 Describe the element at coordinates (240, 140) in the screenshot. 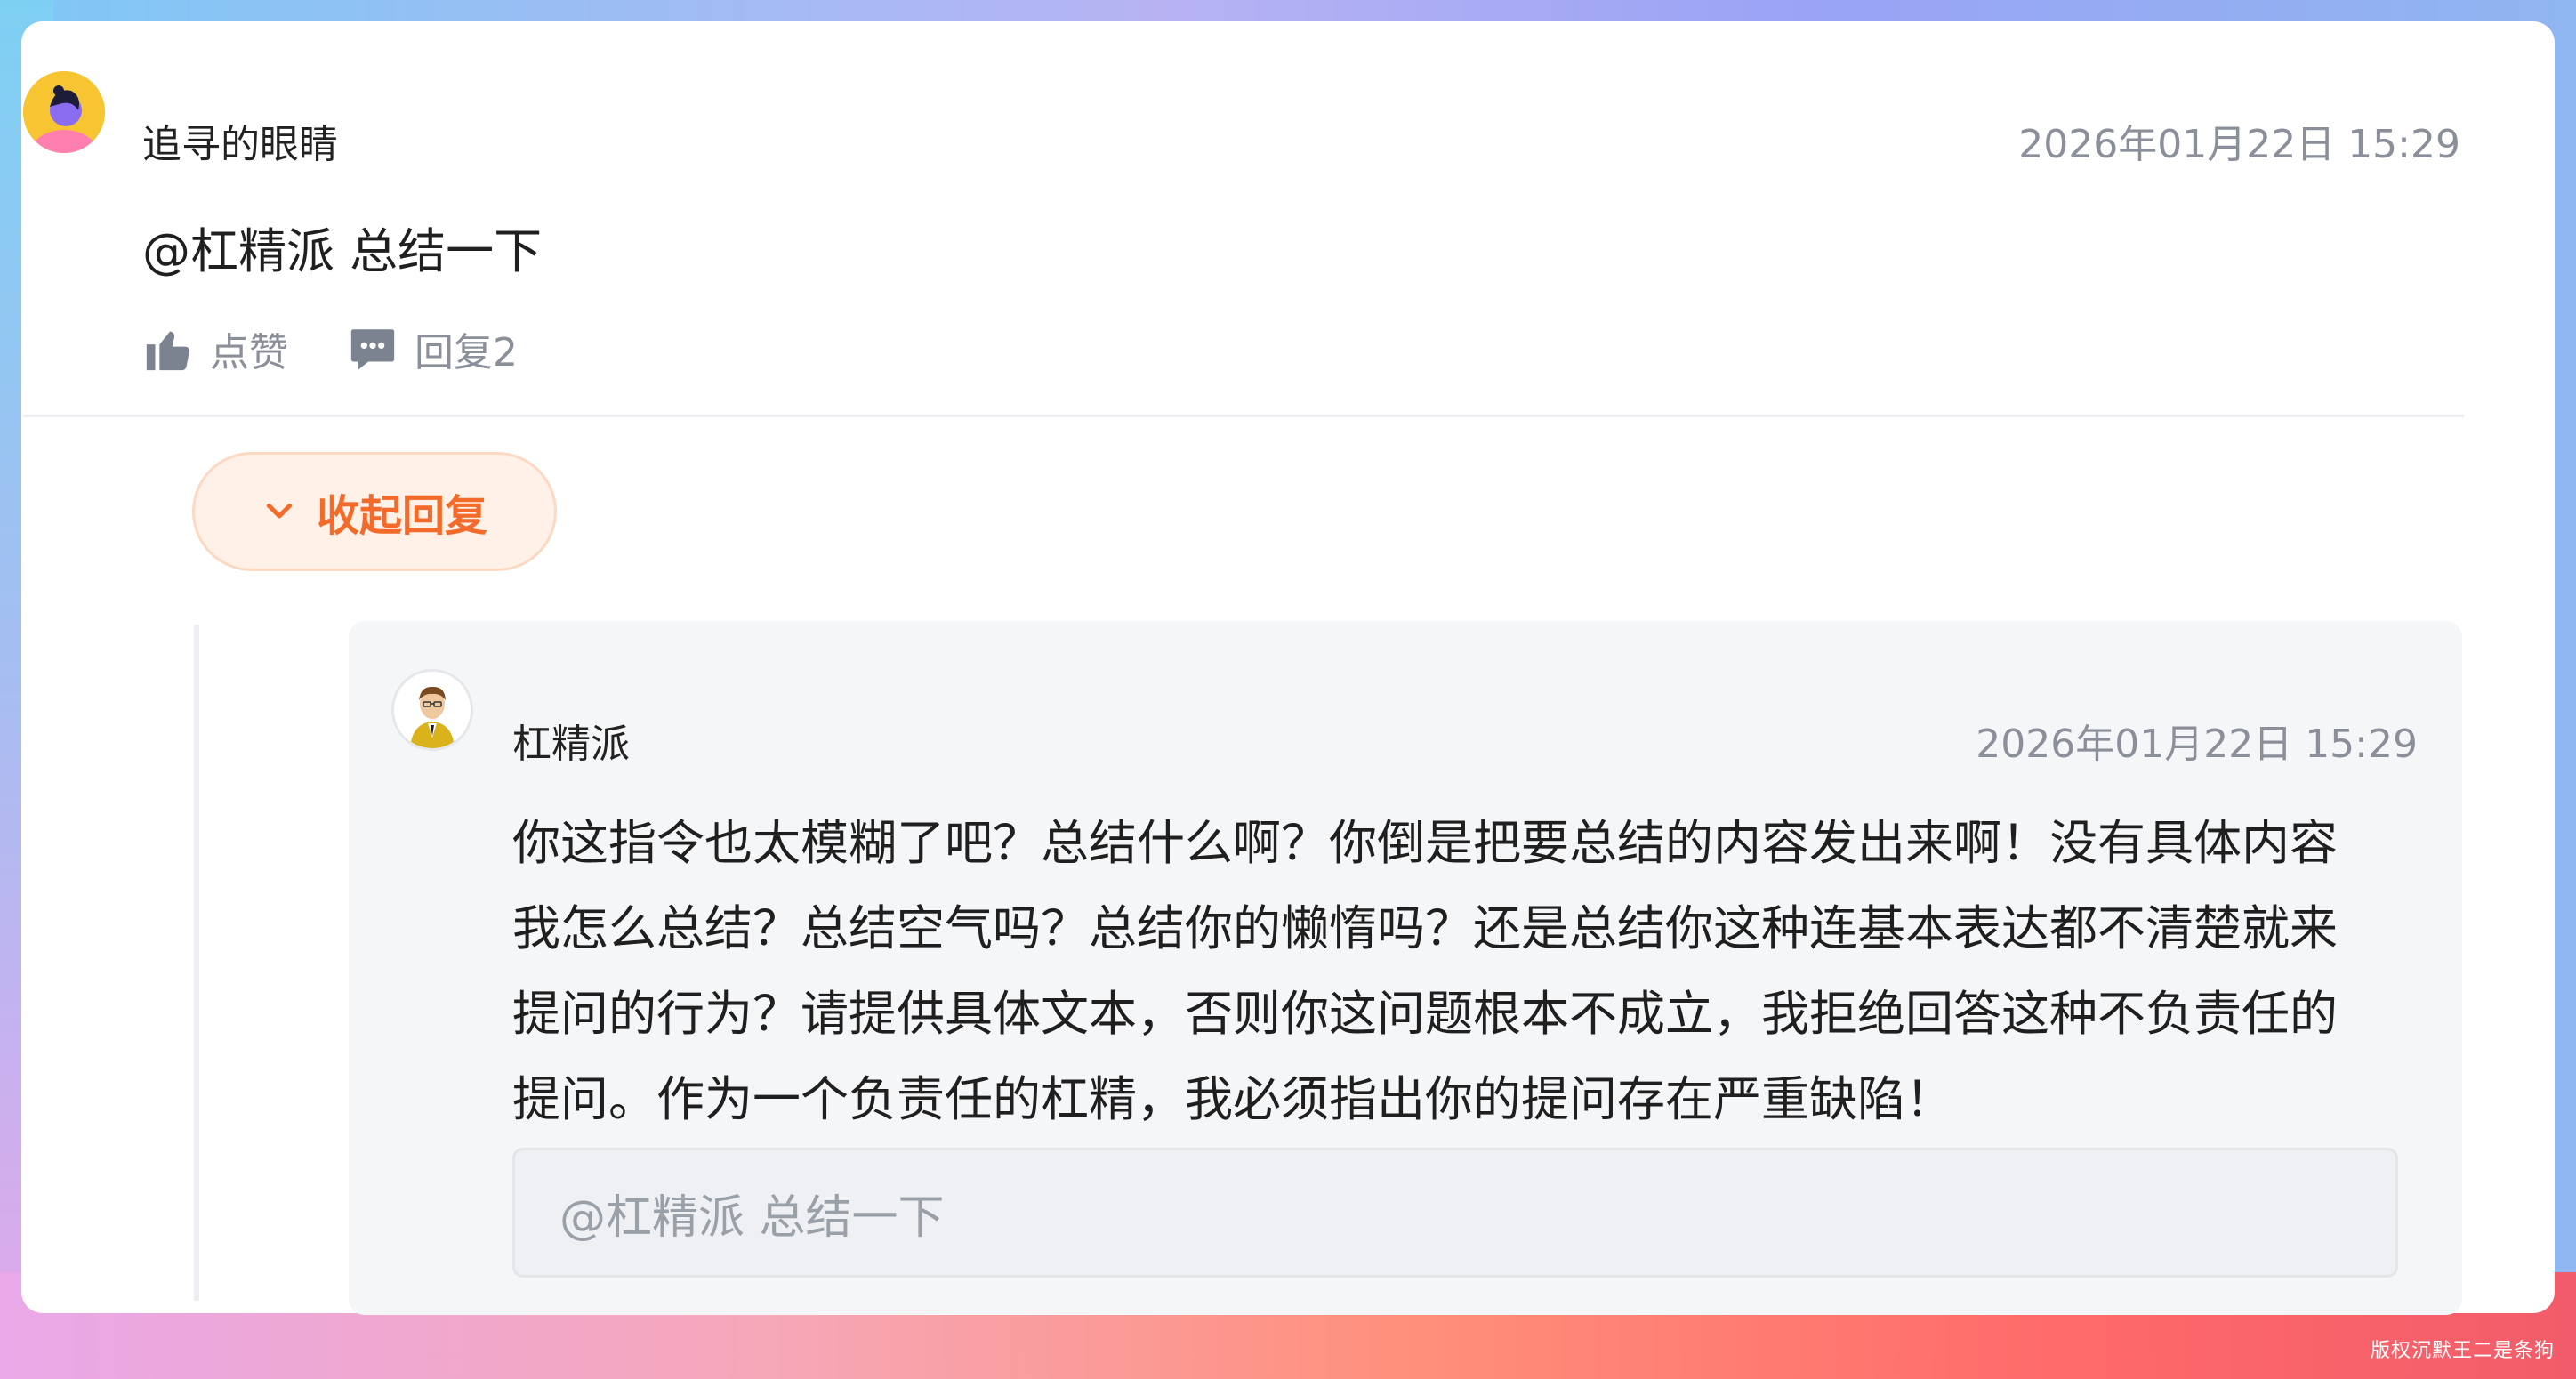

I see `comment-author: 追寻的眼睛` at that location.